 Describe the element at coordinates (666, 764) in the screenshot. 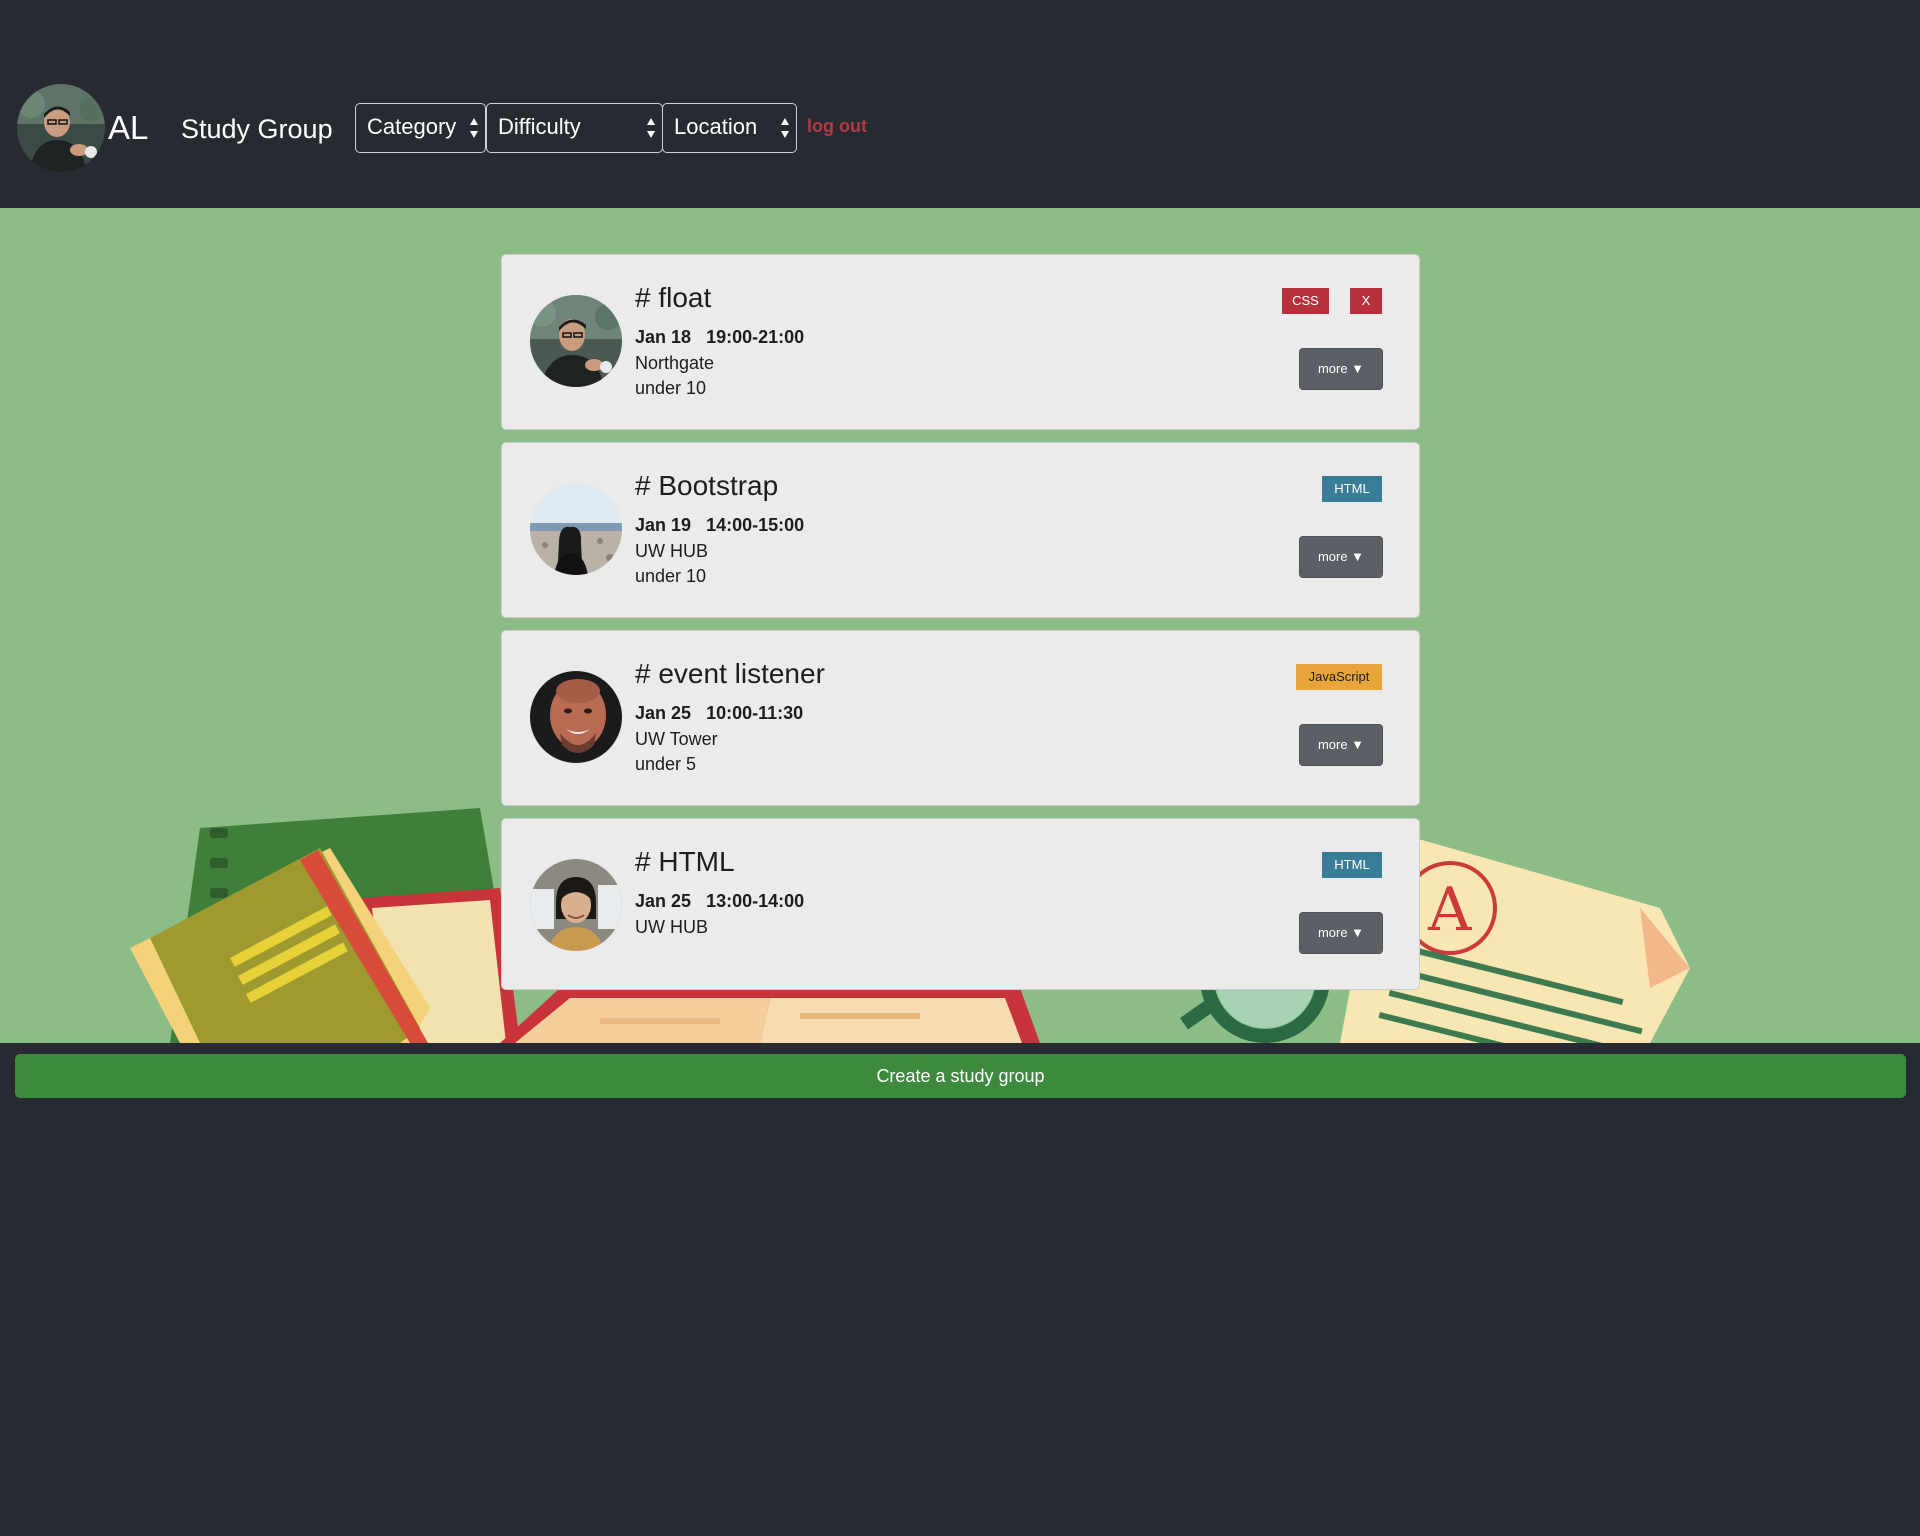

I see `group-size: under 5` at that location.